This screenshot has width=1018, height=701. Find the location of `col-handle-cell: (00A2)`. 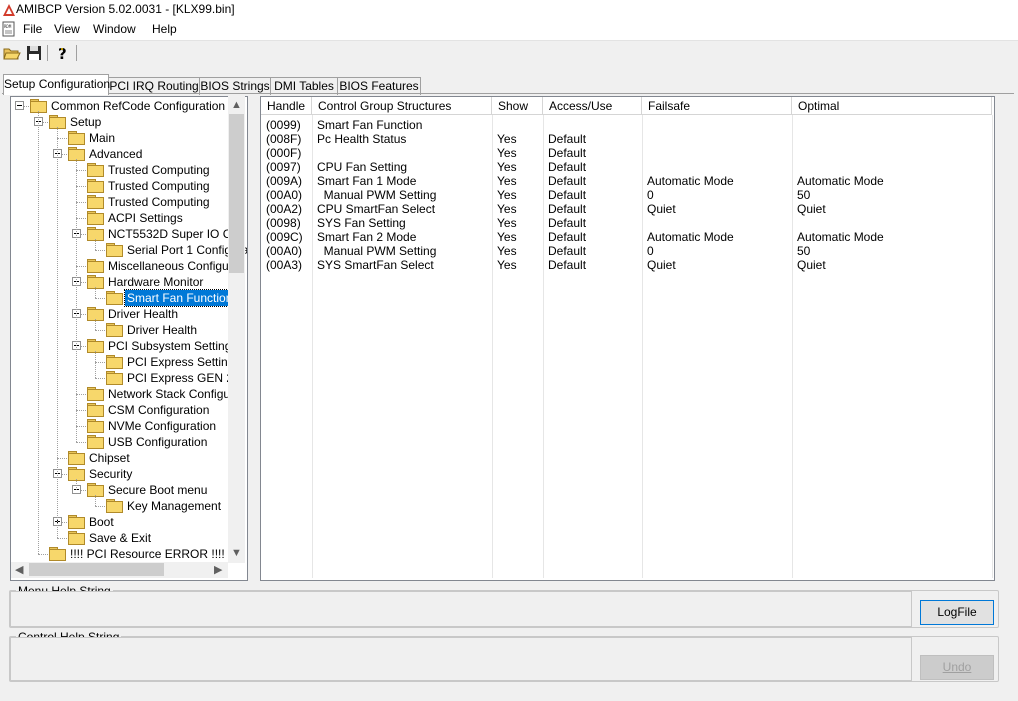

col-handle-cell: (00A2) is located at coordinates (284, 209).